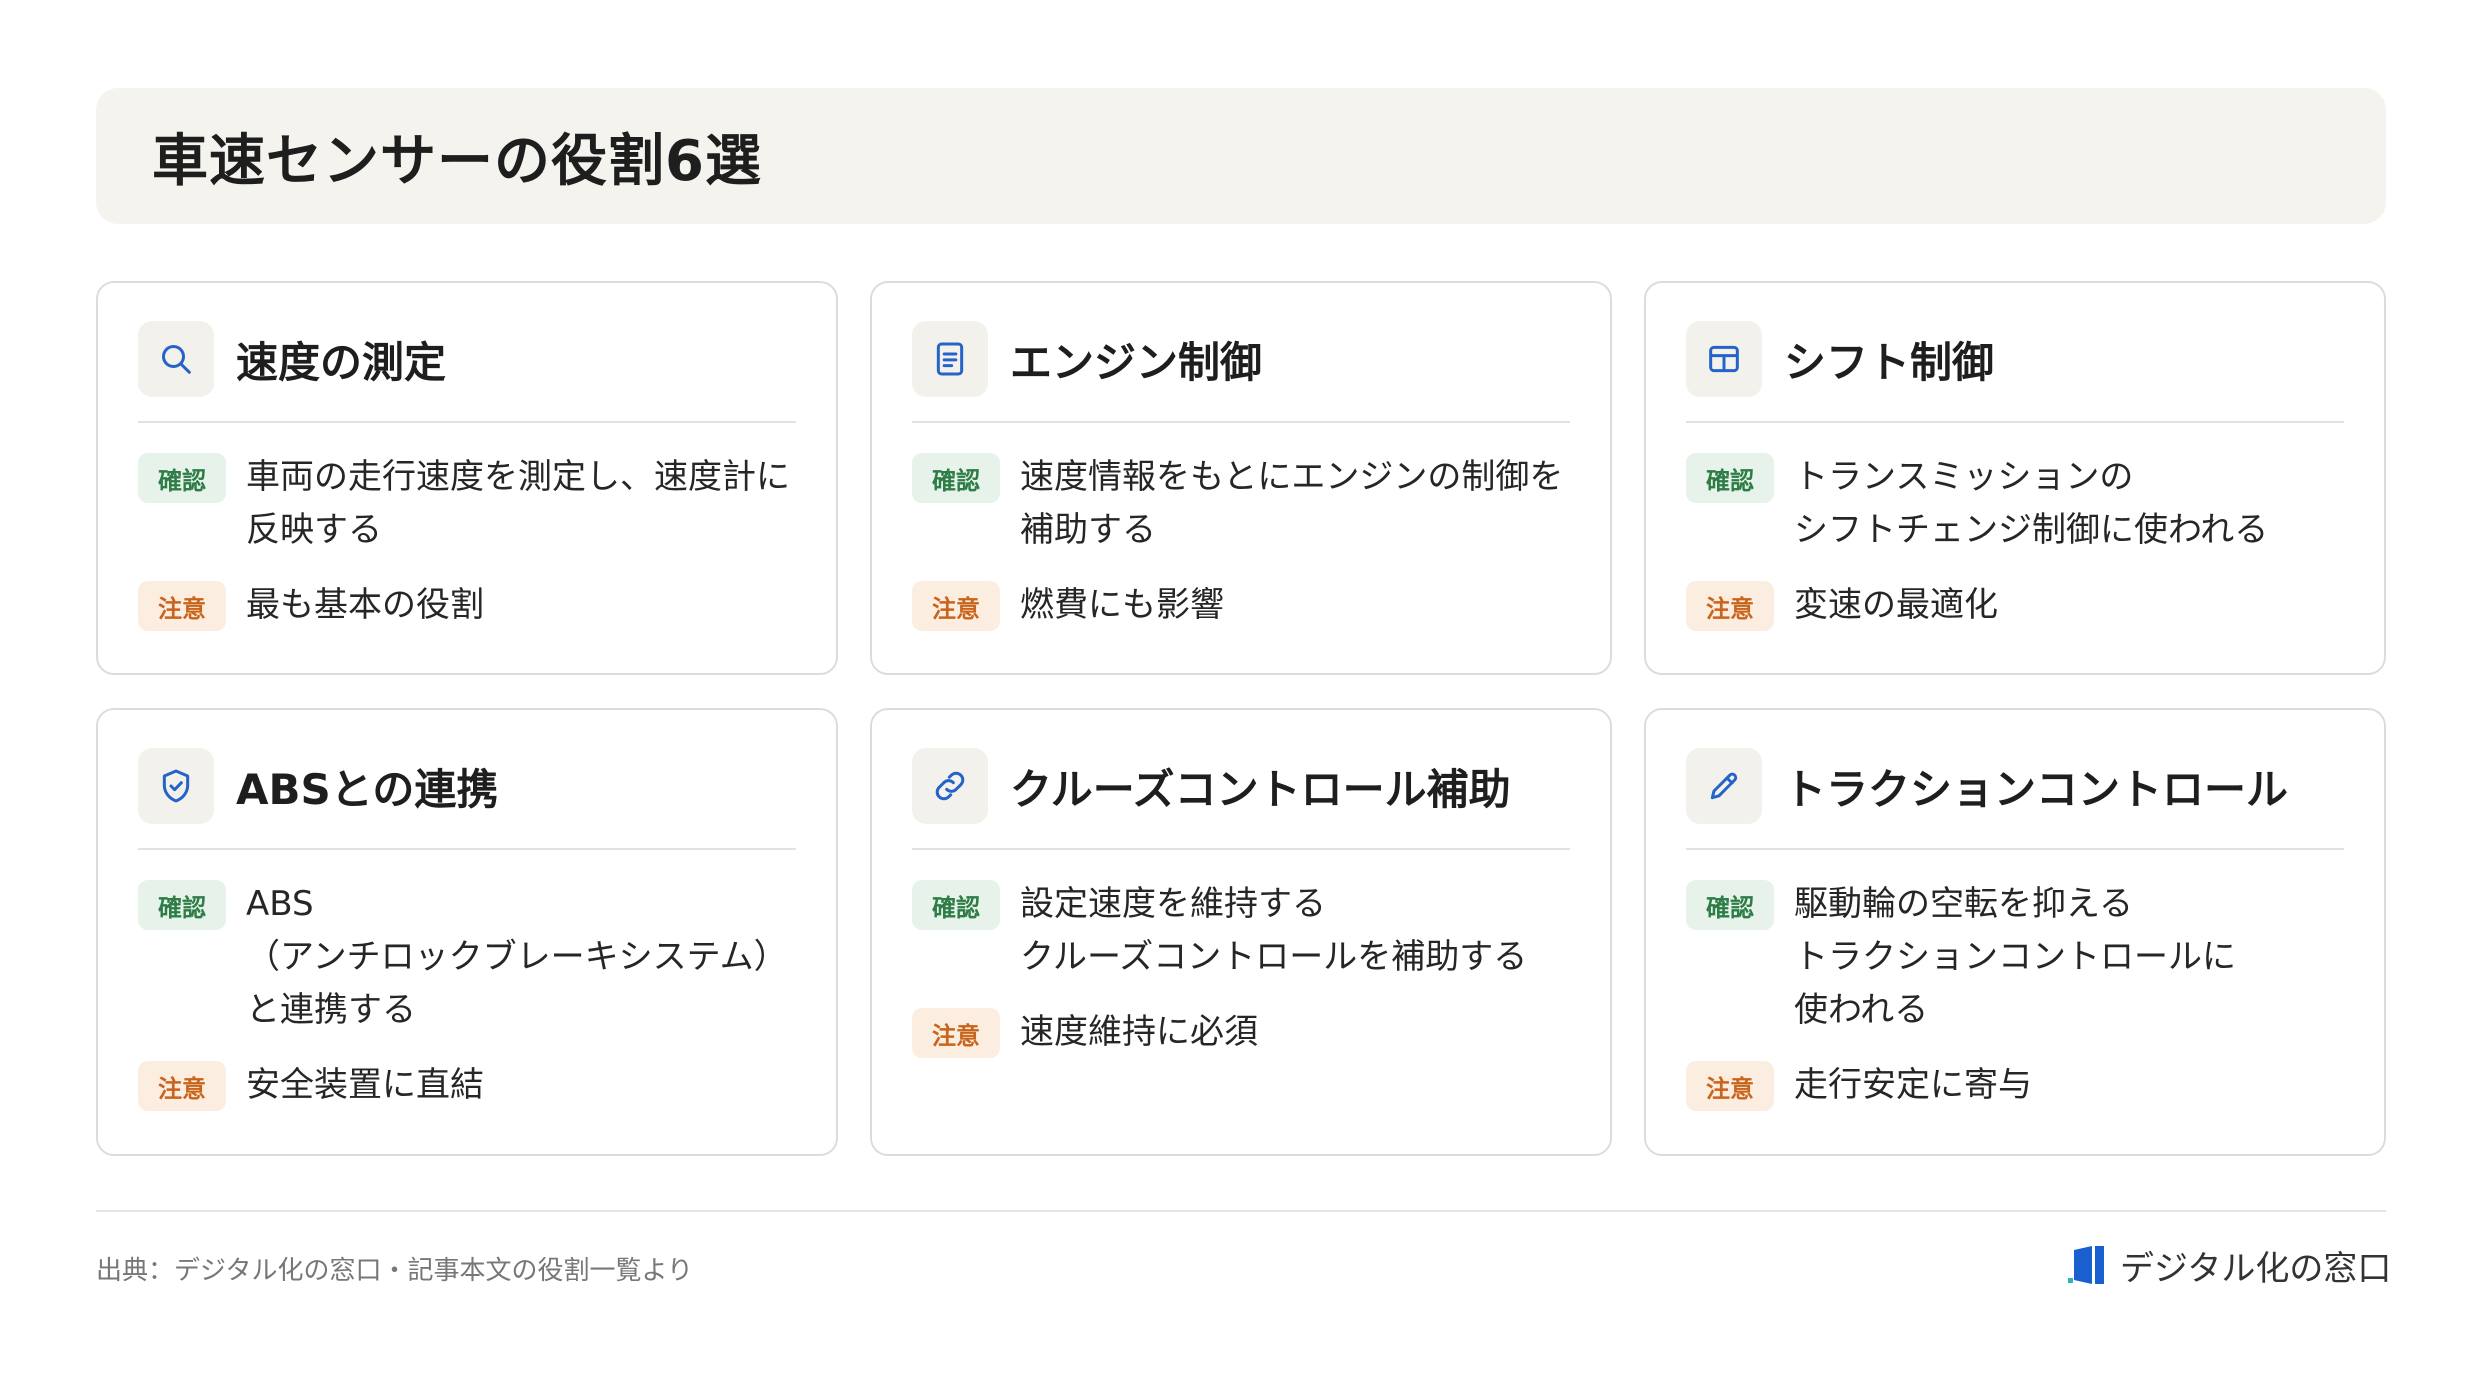 The height and width of the screenshot is (1382, 2480). What do you see at coordinates (1241, 156) in the screenshot?
I see `title-banner: 車速センサーの役割6選` at bounding box center [1241, 156].